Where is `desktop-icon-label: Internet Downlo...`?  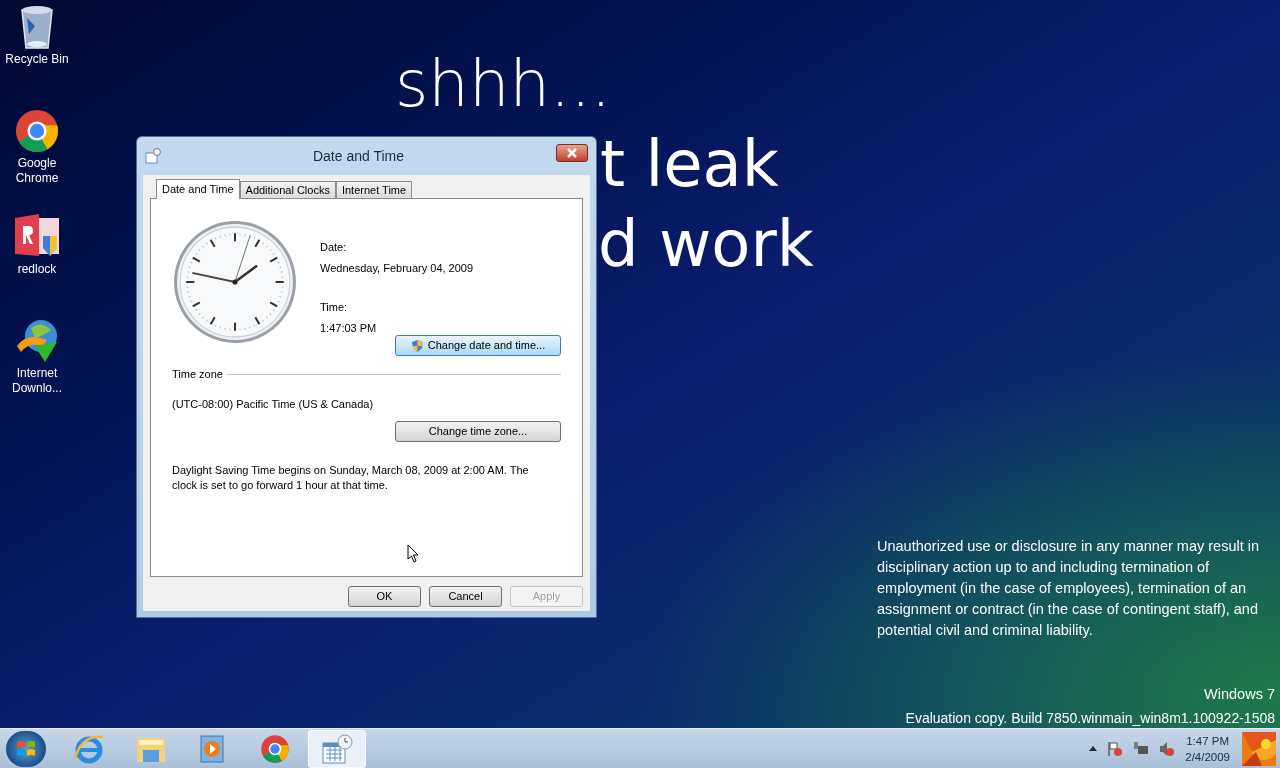 desktop-icon-label: Internet Downlo... is located at coordinates (37, 381).